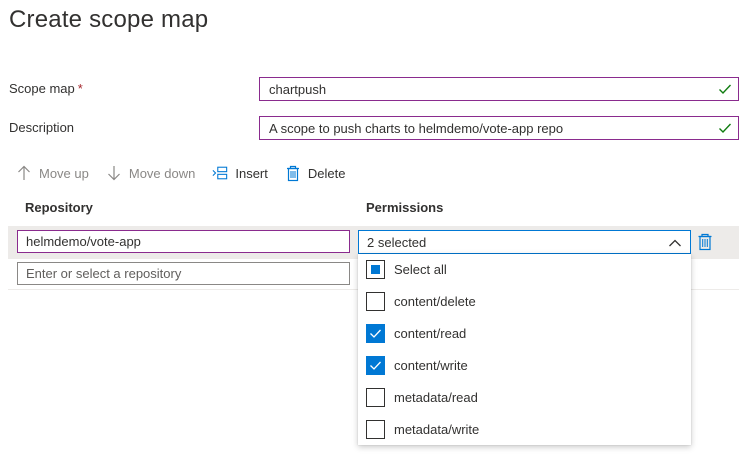  I want to click on option-content-delete: content/delete, so click(524, 302).